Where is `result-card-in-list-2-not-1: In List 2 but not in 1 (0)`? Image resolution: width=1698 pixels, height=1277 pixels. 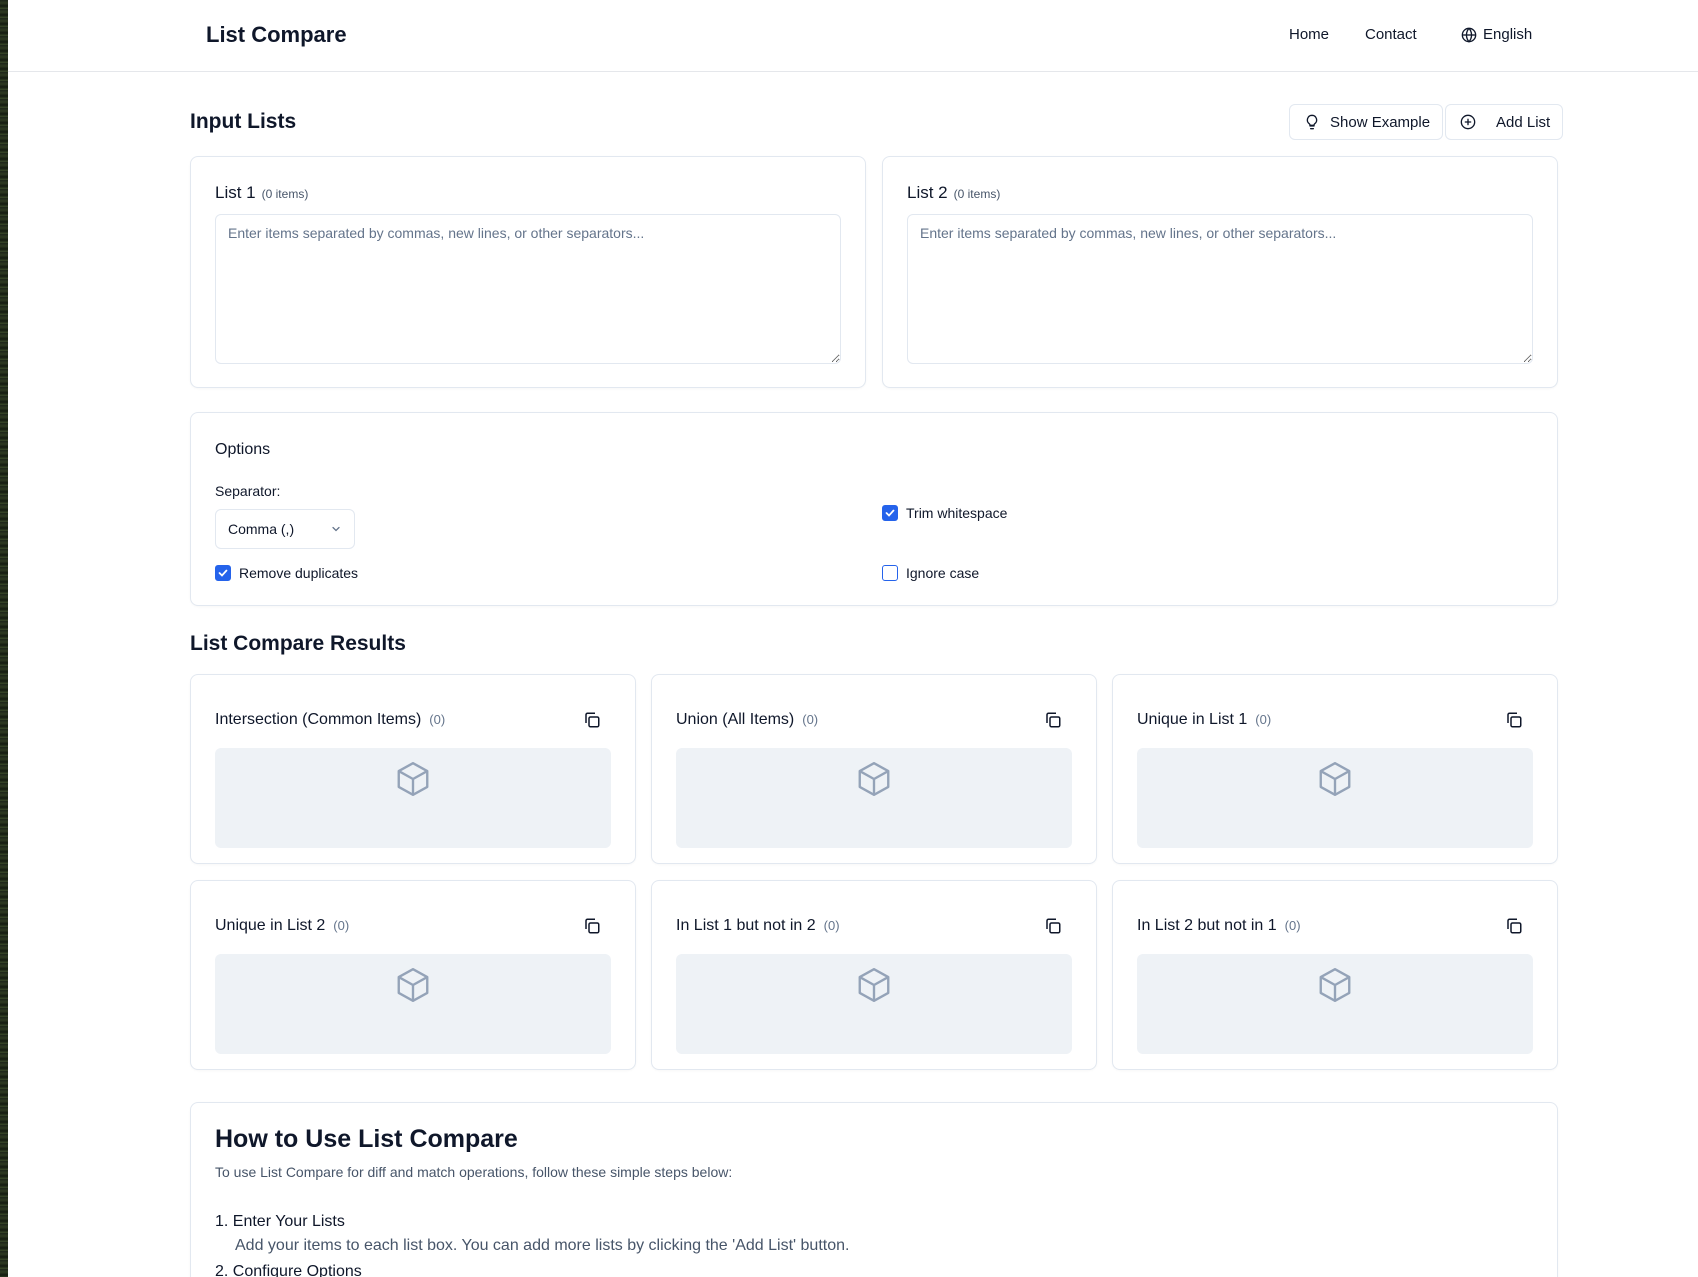
result-card-in-list-2-not-1: In List 2 but not in 1 (0) is located at coordinates (1335, 975).